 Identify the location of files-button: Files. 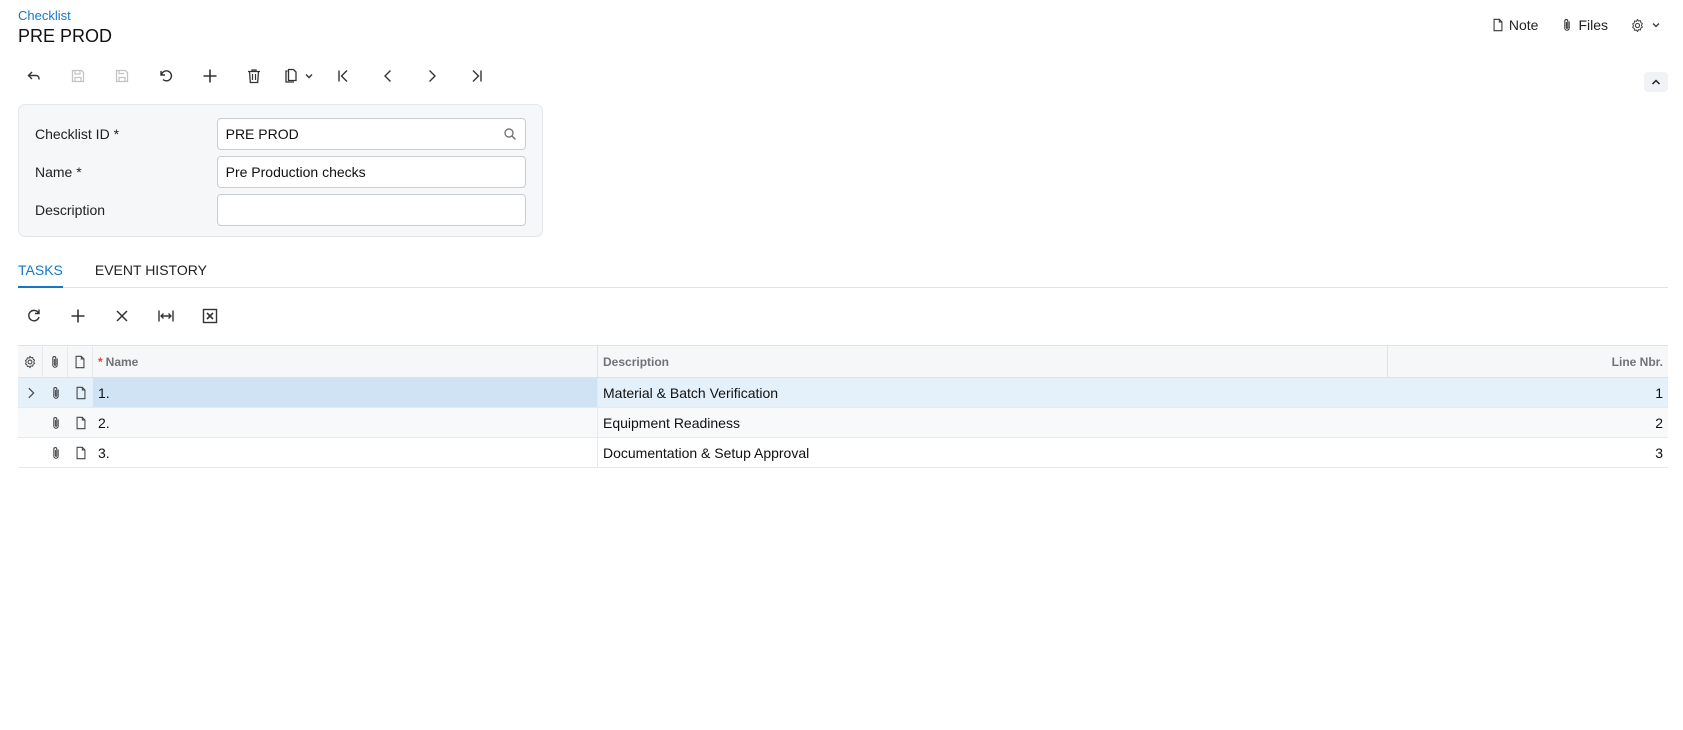
(1584, 25).